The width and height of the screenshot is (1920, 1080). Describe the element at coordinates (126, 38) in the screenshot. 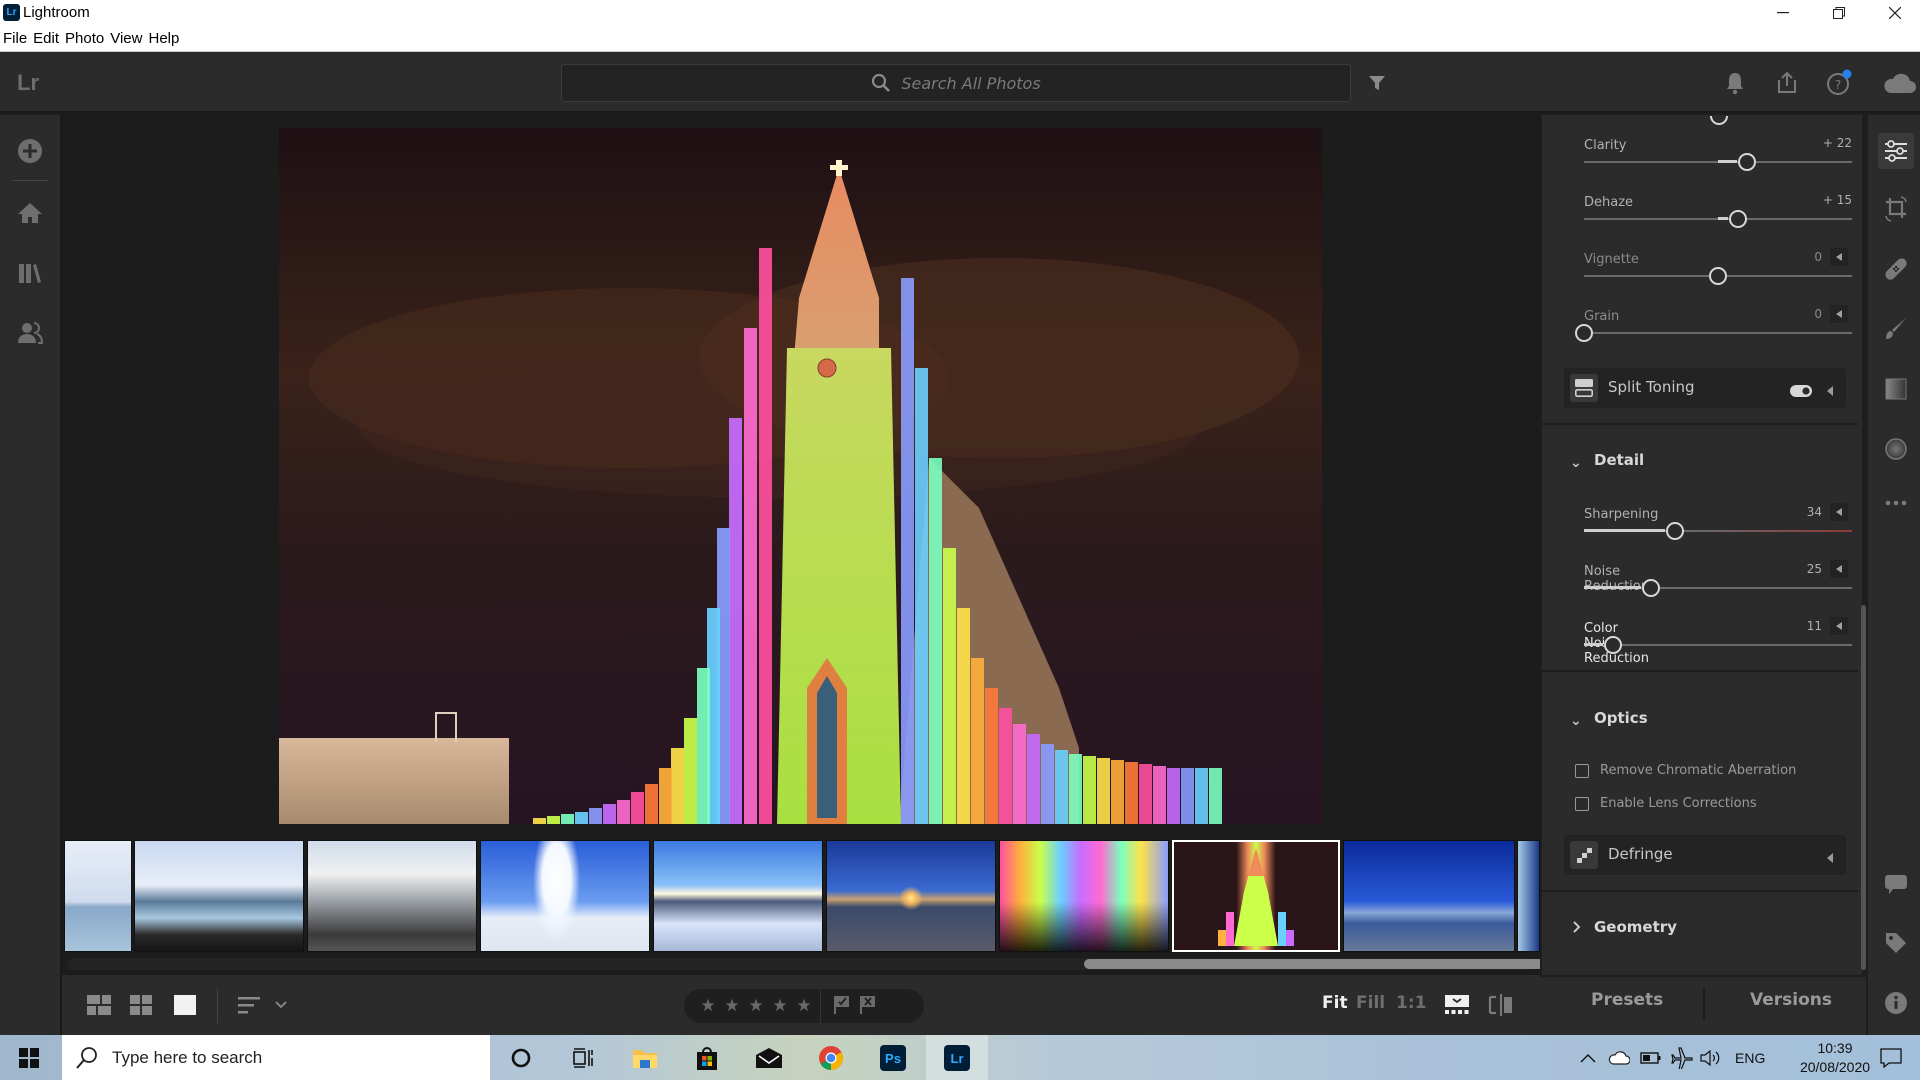

I see `menu-view: View` at that location.